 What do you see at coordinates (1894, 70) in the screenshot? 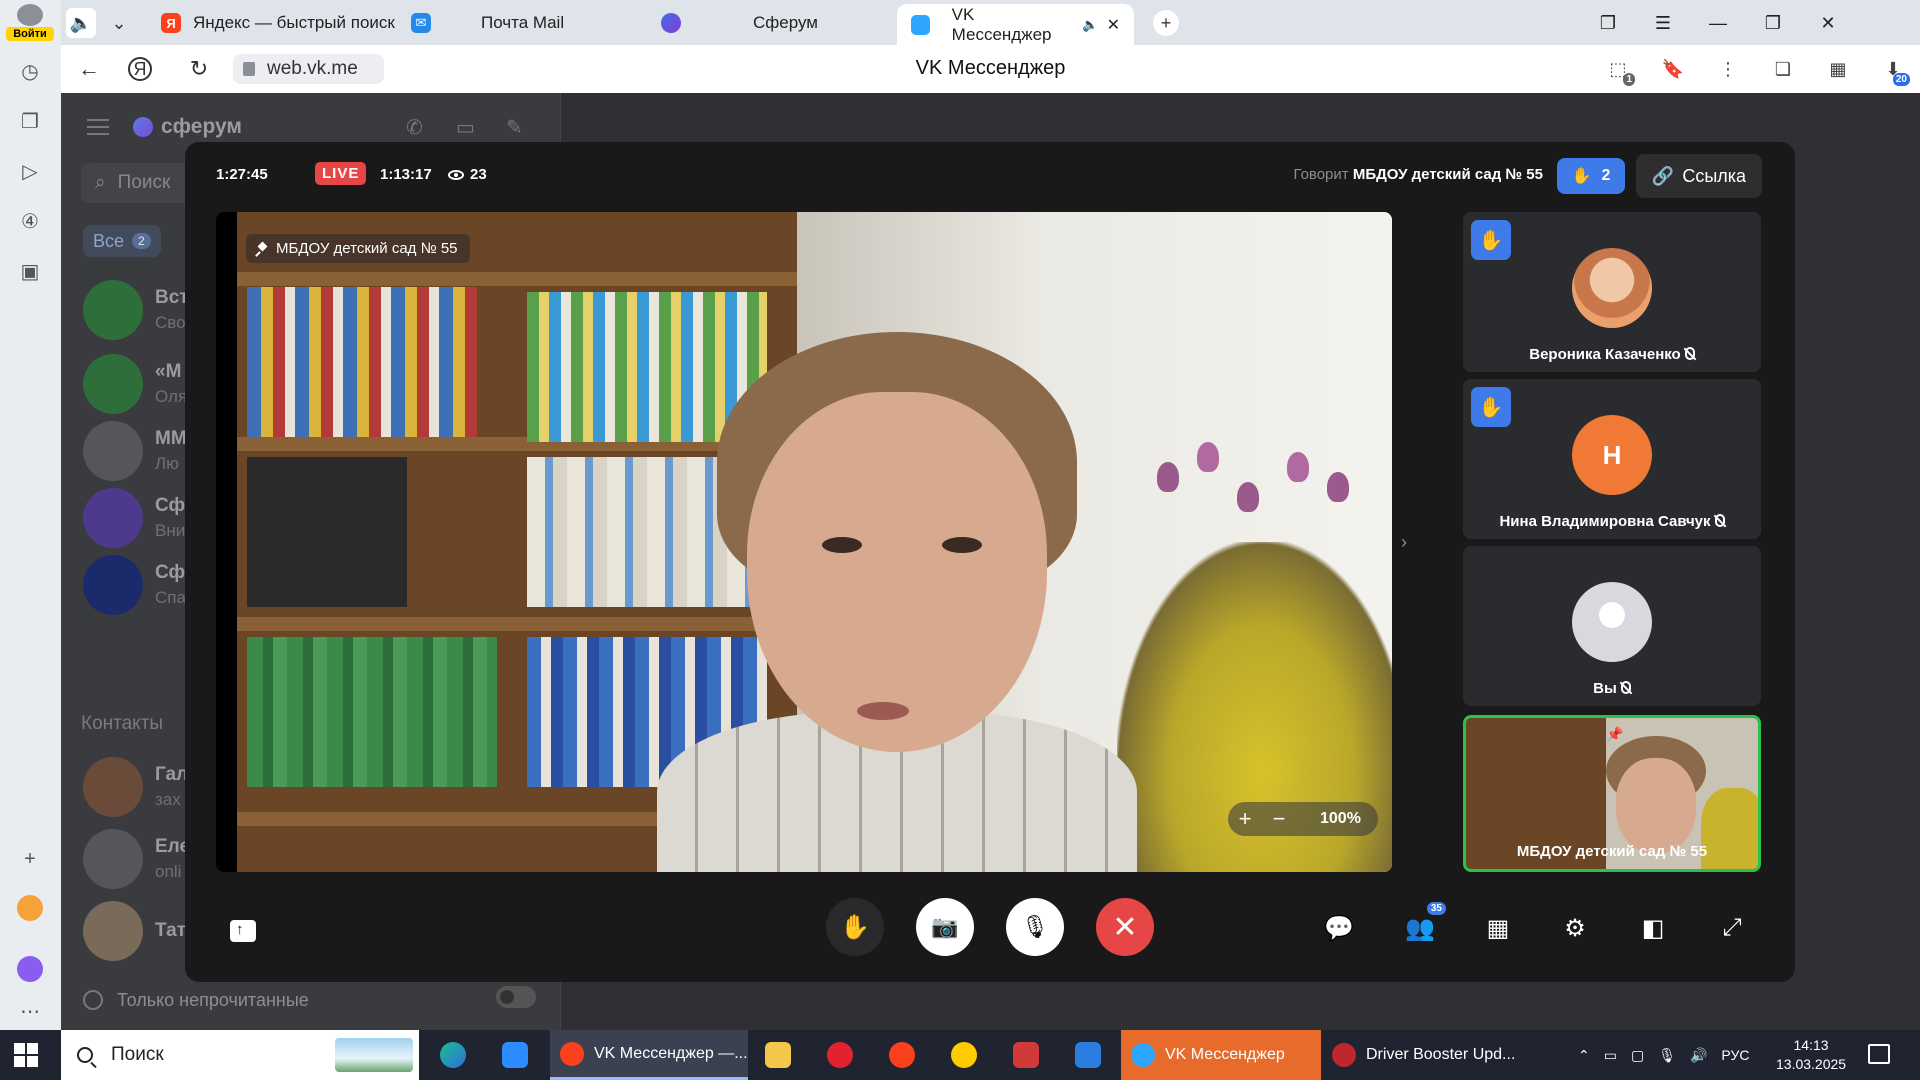
I see `downloads-icon: ⬇ 20` at bounding box center [1894, 70].